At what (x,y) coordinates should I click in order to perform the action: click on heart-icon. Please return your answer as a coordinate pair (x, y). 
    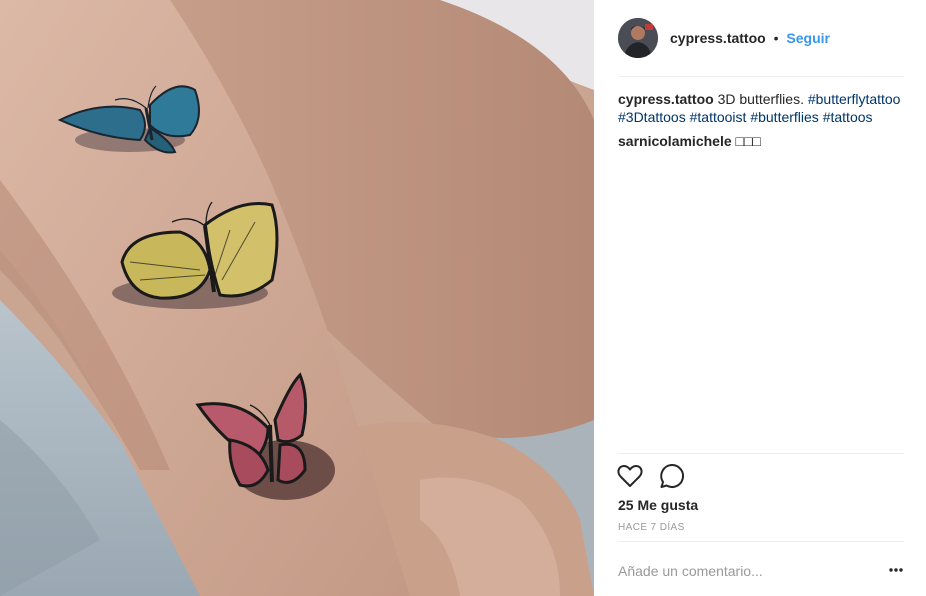
    Looking at the image, I should click on (630, 476).